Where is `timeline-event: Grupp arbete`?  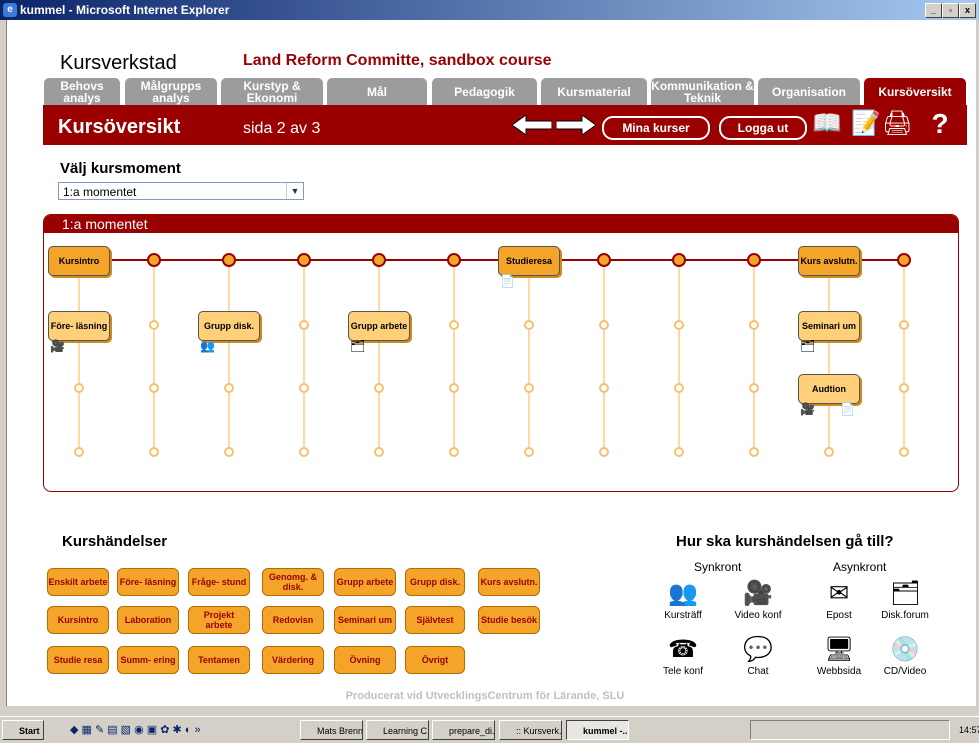 timeline-event: Grupp arbete is located at coordinates (379, 326).